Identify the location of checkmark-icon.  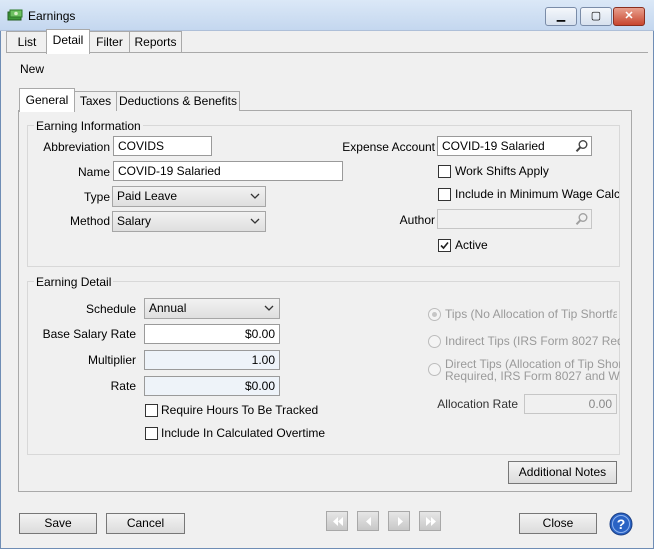
(444, 245).